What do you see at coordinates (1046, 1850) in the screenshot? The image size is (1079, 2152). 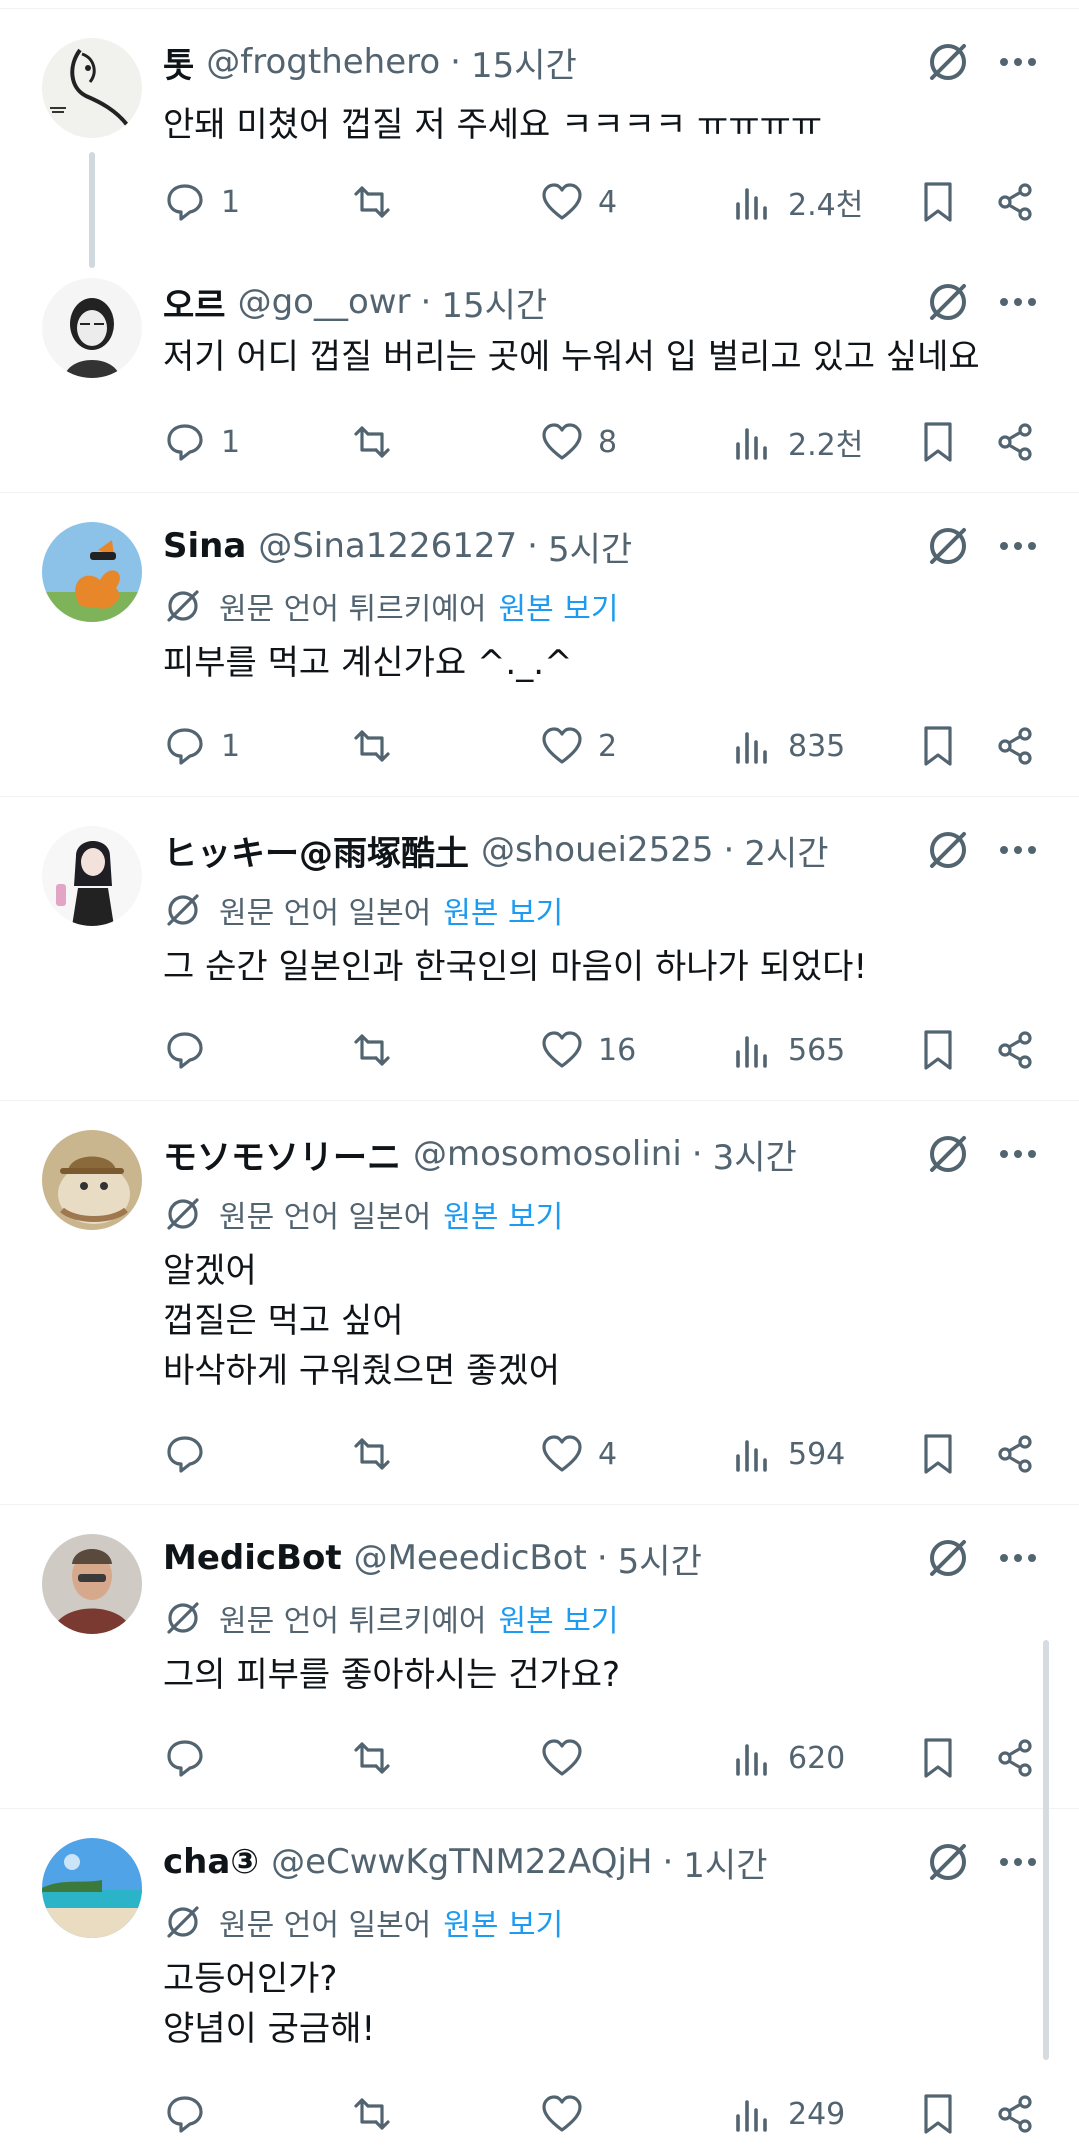 I see `scrollbar` at bounding box center [1046, 1850].